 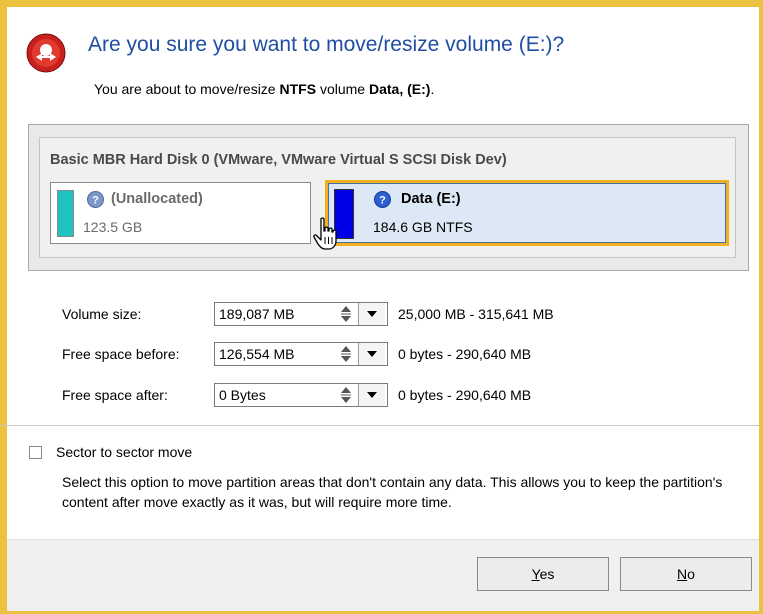 What do you see at coordinates (124, 452) in the screenshot?
I see `sector-move-label: Sector to sector move` at bounding box center [124, 452].